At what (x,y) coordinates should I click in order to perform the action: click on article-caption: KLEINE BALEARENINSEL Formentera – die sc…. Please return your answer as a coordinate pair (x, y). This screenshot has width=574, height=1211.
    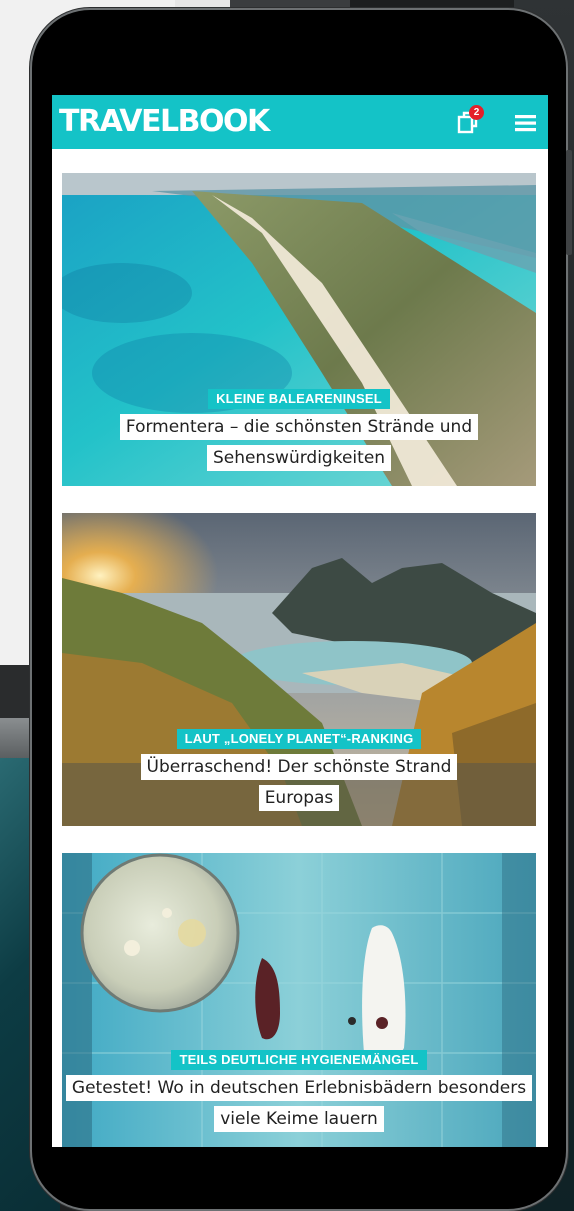
    Looking at the image, I should click on (299, 431).